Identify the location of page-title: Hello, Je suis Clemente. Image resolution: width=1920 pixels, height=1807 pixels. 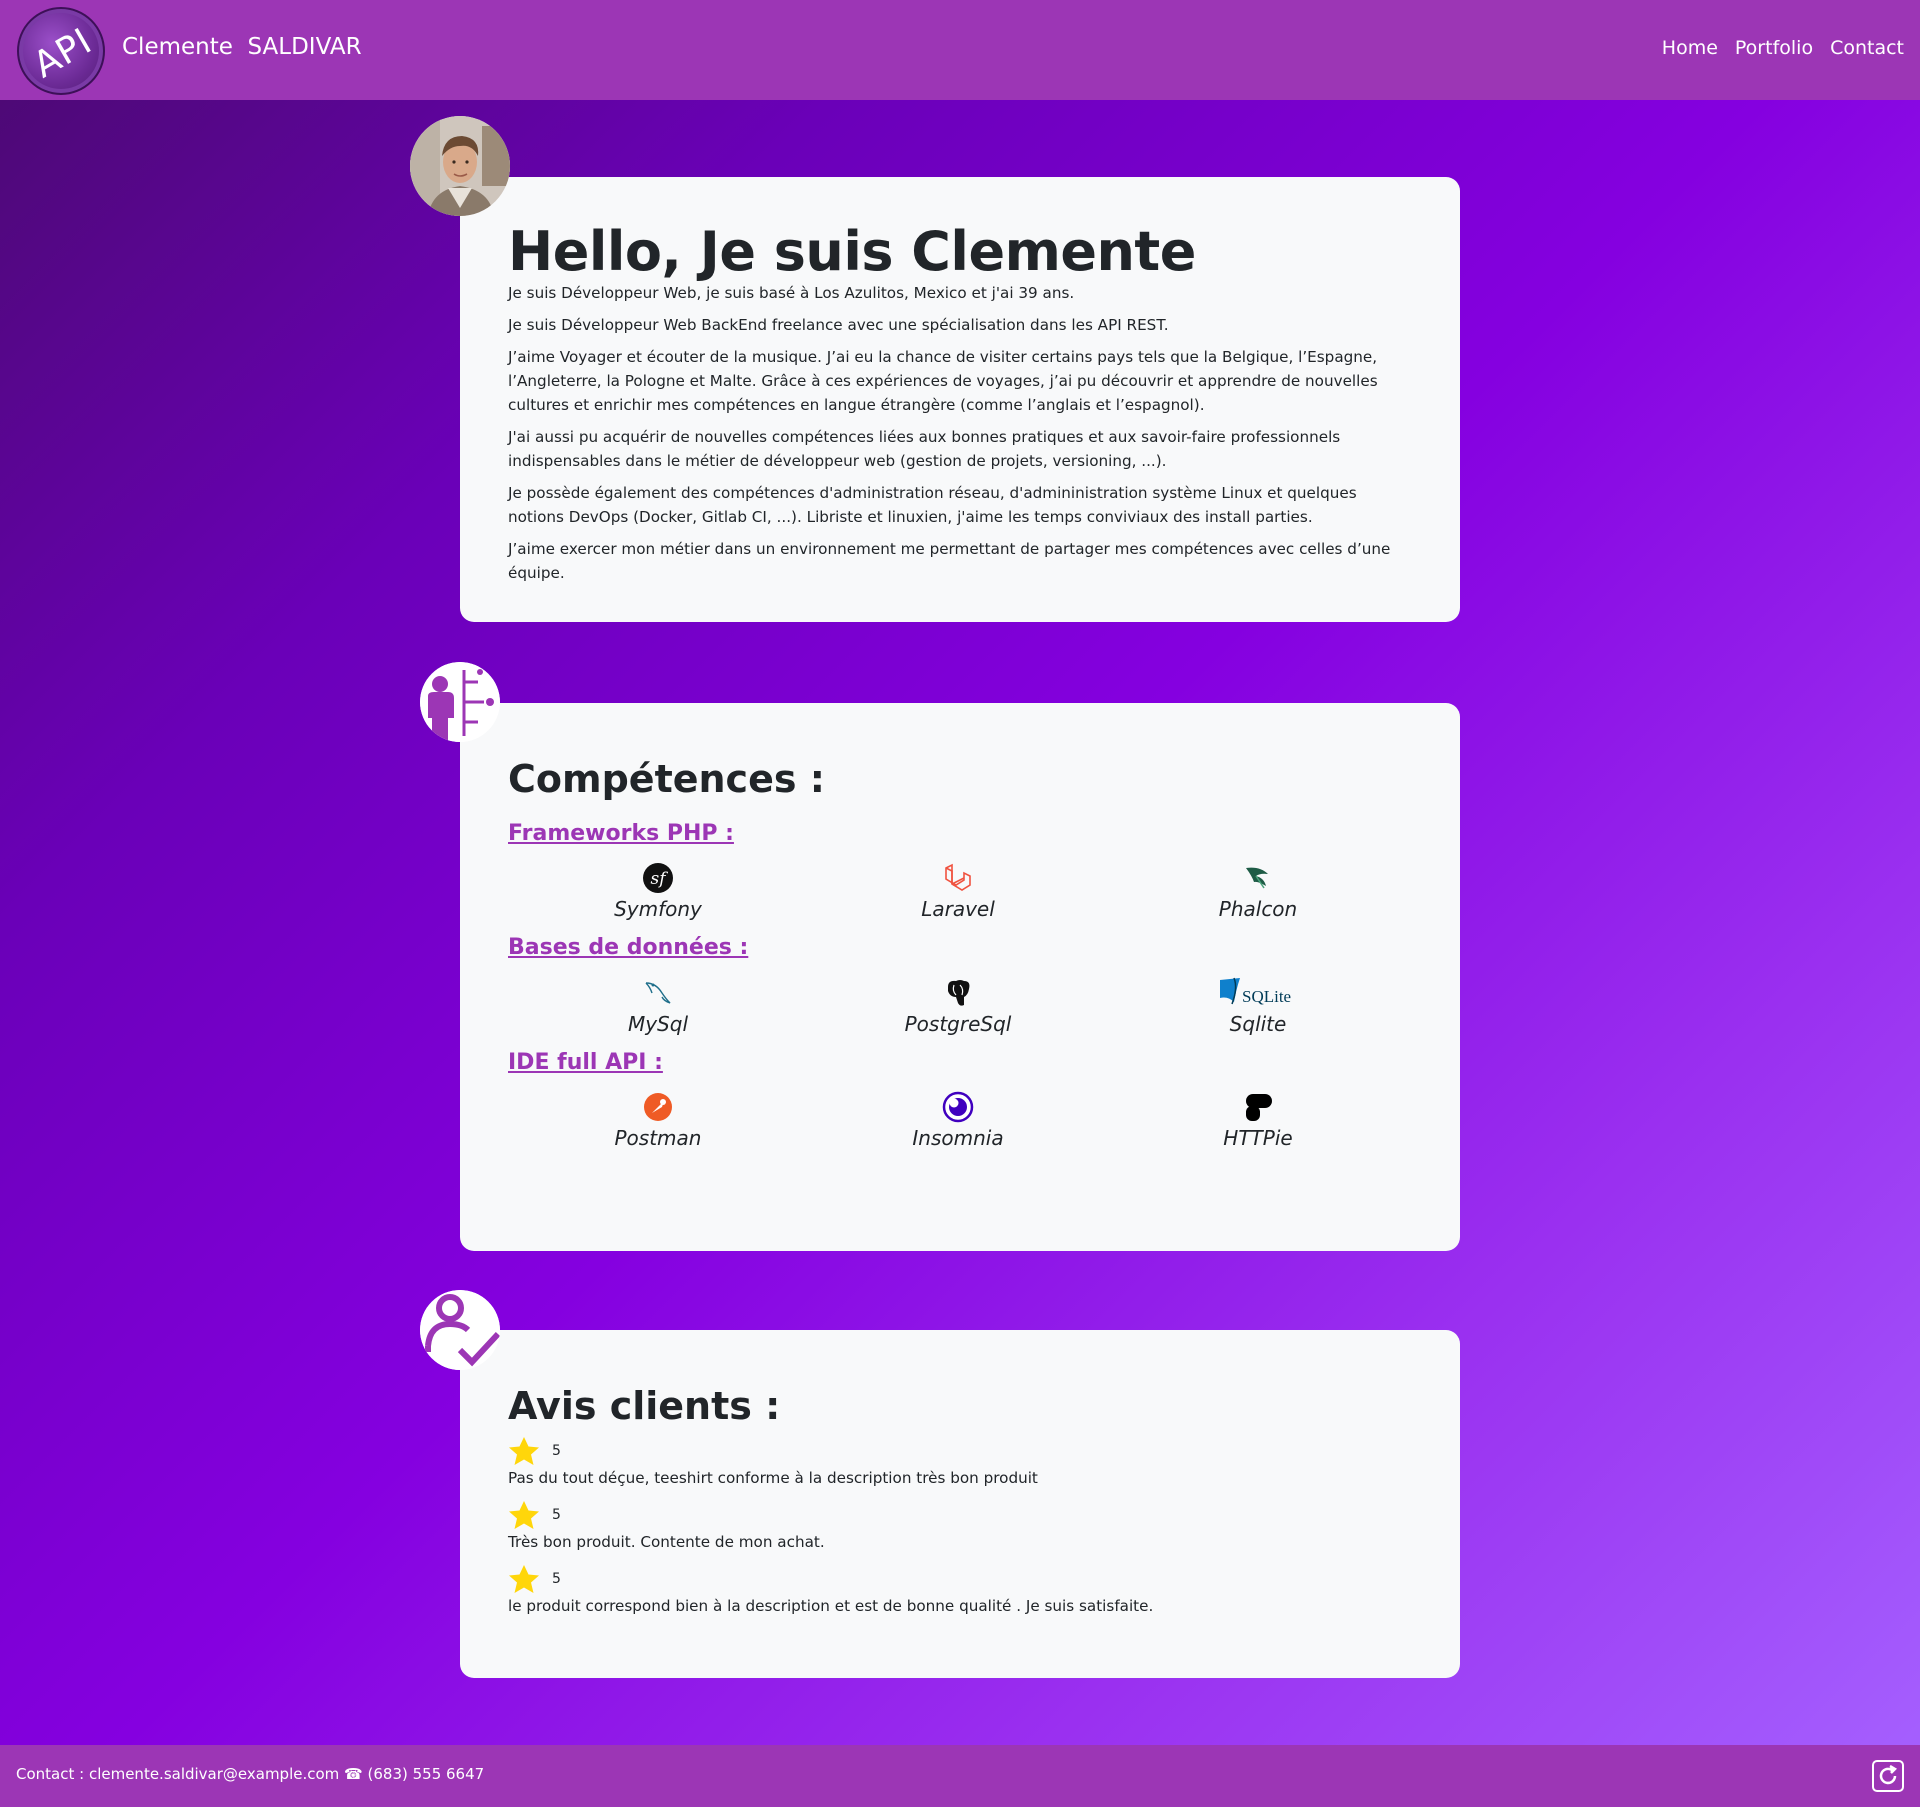
(852, 251).